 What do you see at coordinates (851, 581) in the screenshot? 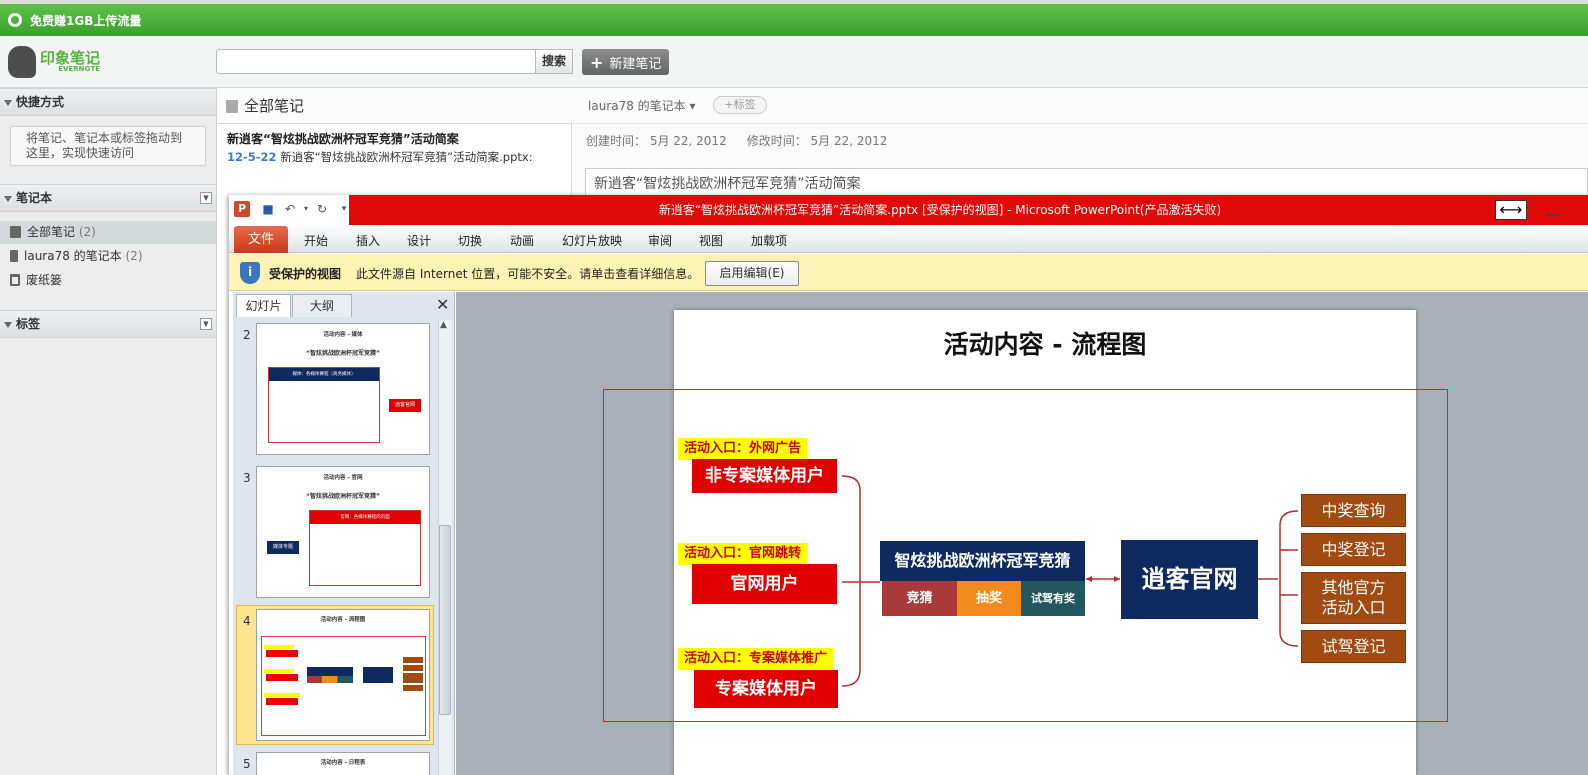
I see `left-bracket` at bounding box center [851, 581].